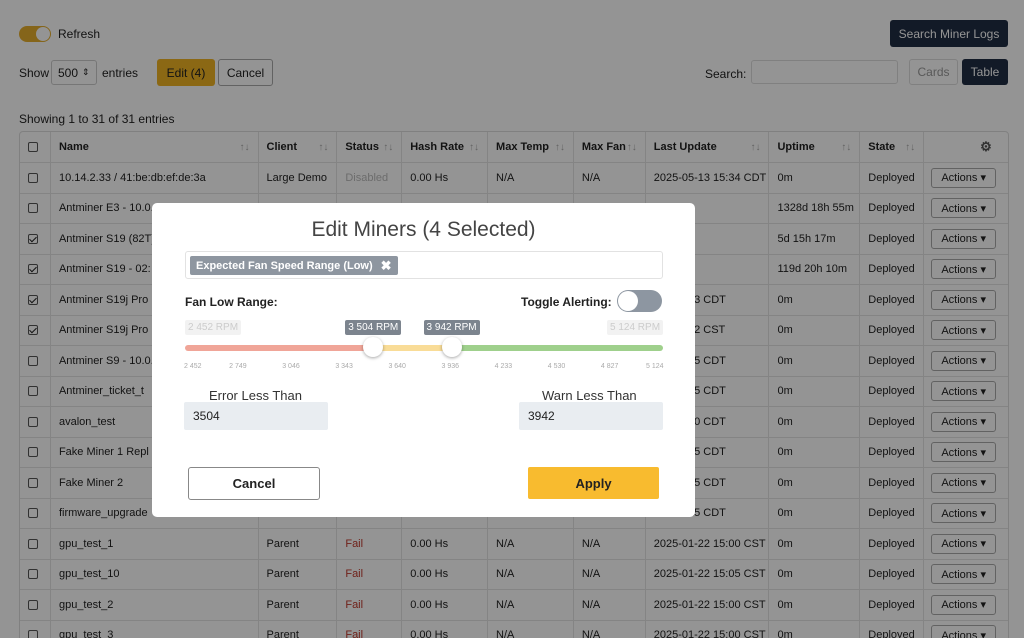 The image size is (1024, 638). What do you see at coordinates (566, 302) in the screenshot?
I see `toggle-alerting-label: Toggle Alerting:` at bounding box center [566, 302].